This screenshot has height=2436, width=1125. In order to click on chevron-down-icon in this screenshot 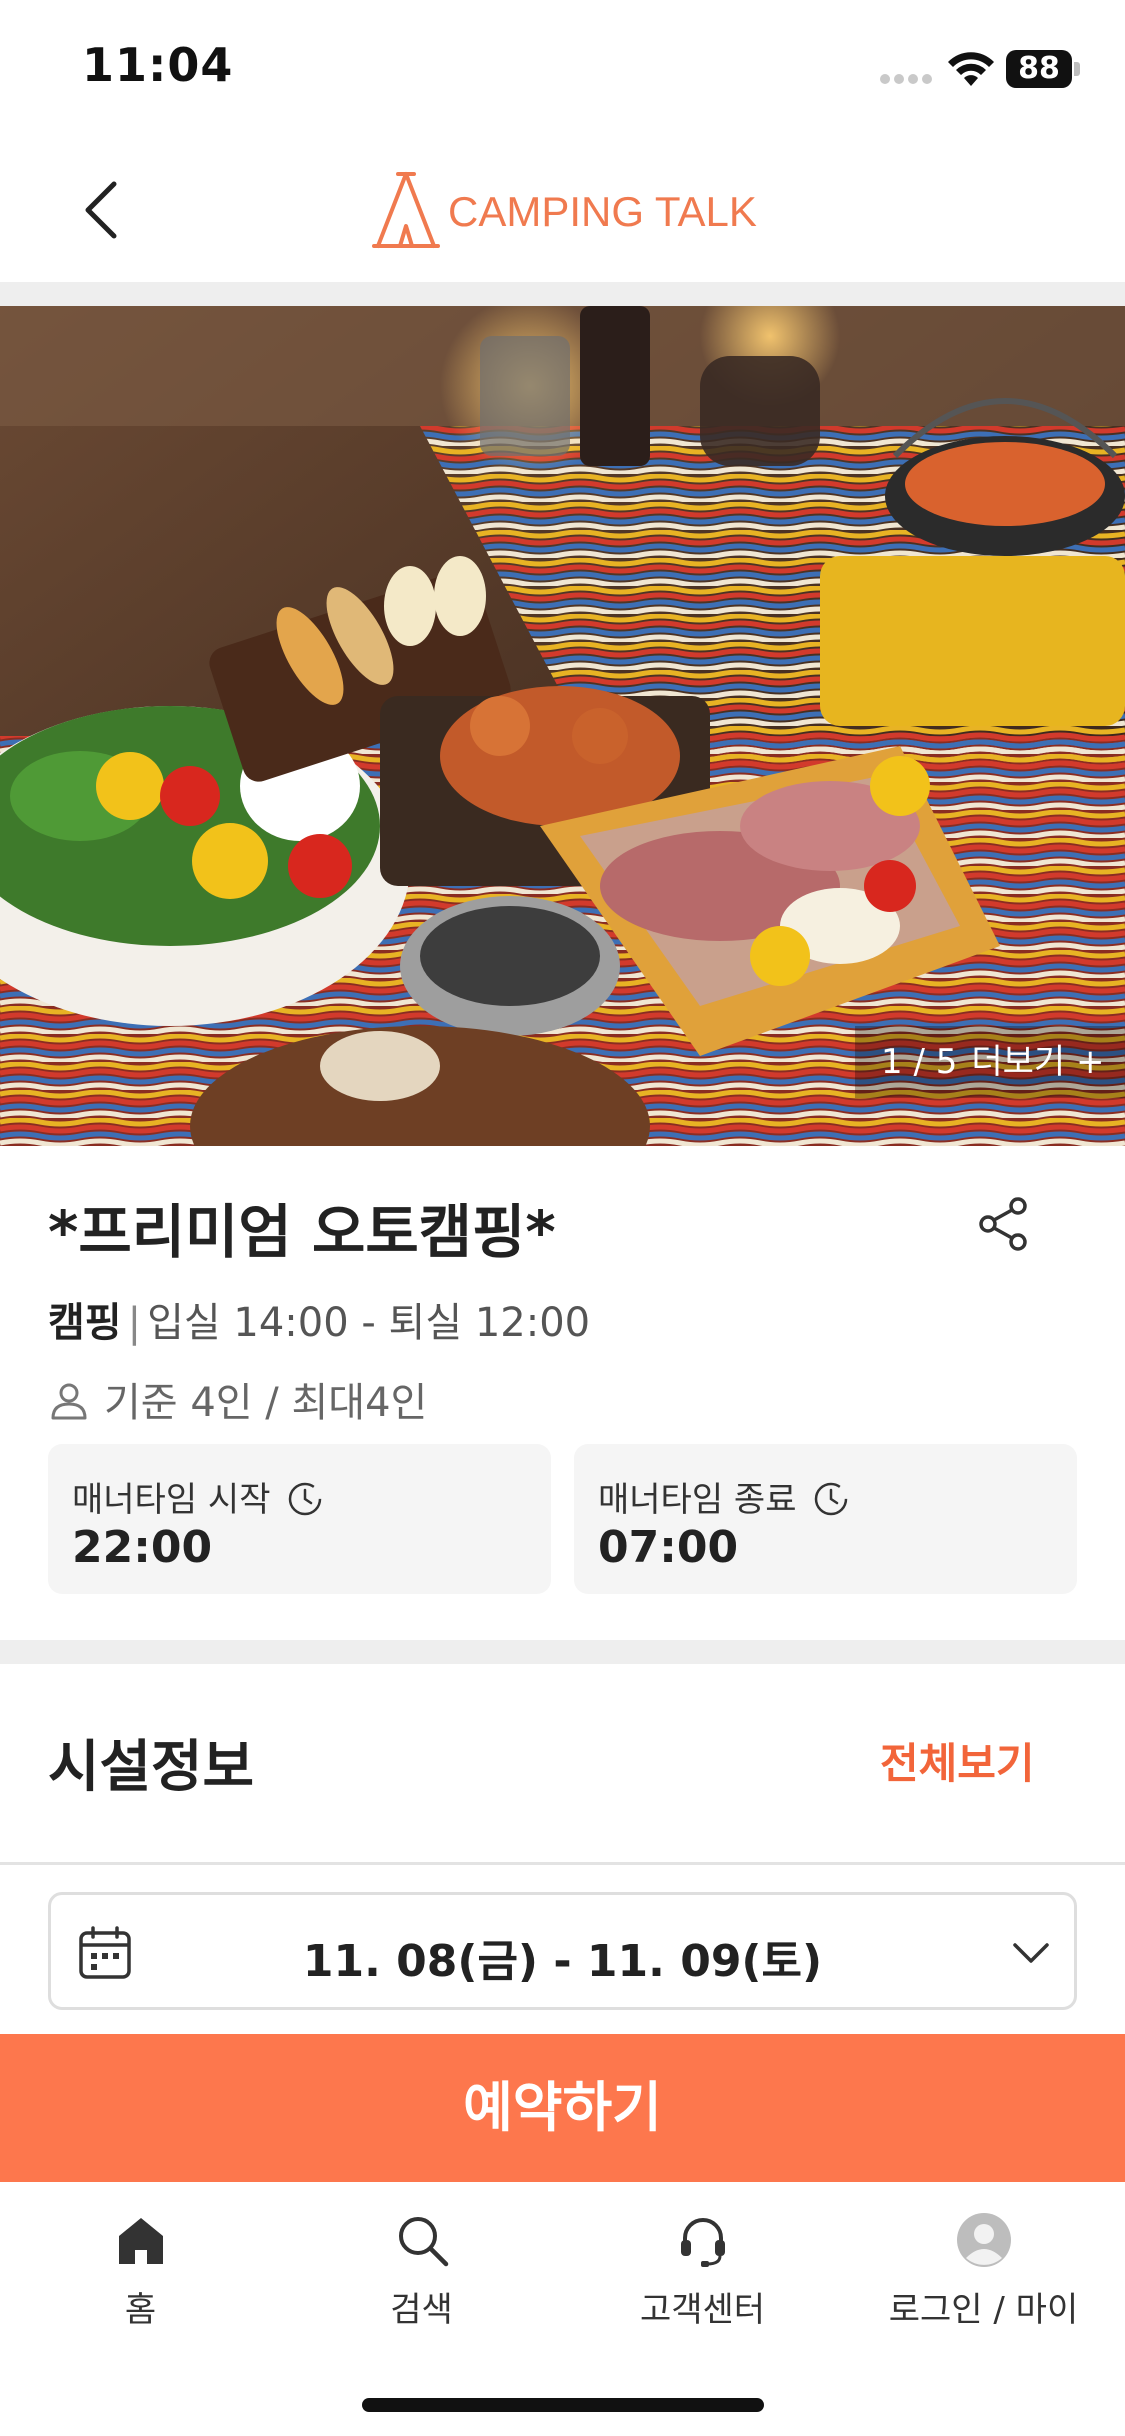, I will do `click(1031, 1953)`.